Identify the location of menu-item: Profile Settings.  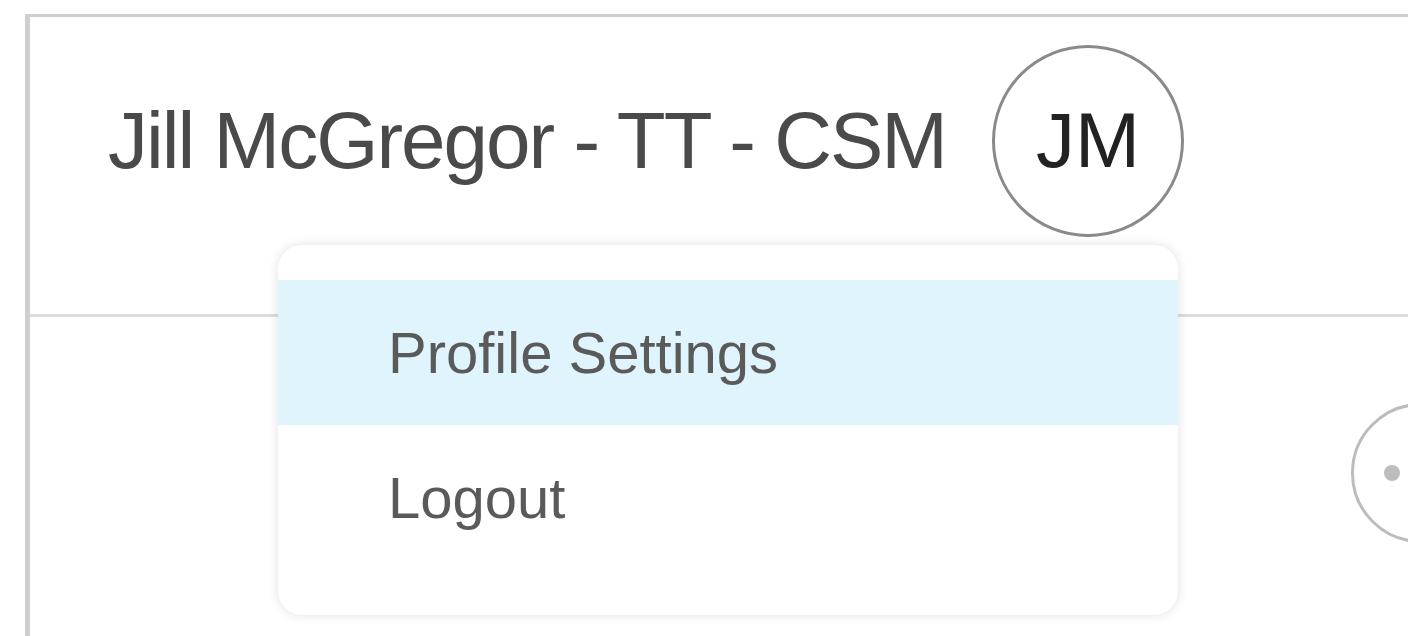
(728, 352).